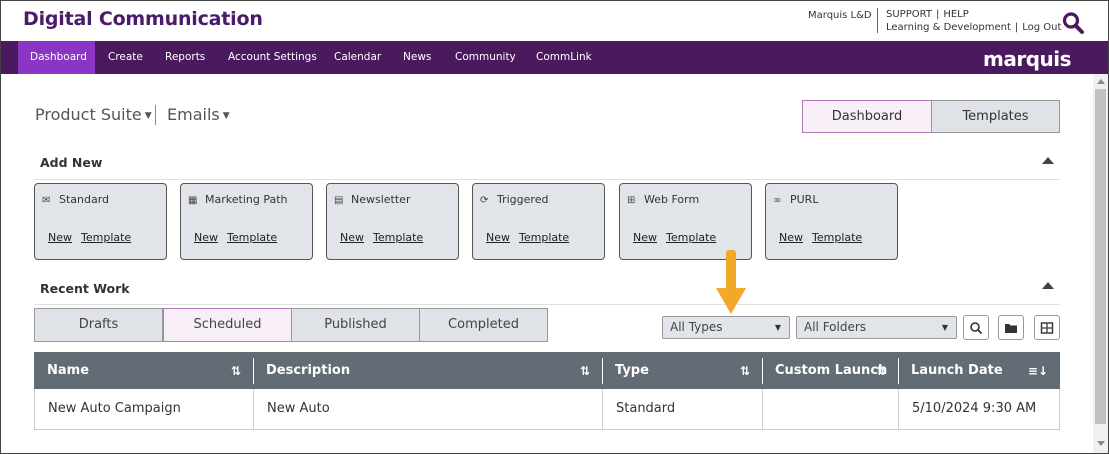 Image resolution: width=1109 pixels, height=454 pixels. What do you see at coordinates (632, 370) in the screenshot?
I see `column-type-label: Type` at bounding box center [632, 370].